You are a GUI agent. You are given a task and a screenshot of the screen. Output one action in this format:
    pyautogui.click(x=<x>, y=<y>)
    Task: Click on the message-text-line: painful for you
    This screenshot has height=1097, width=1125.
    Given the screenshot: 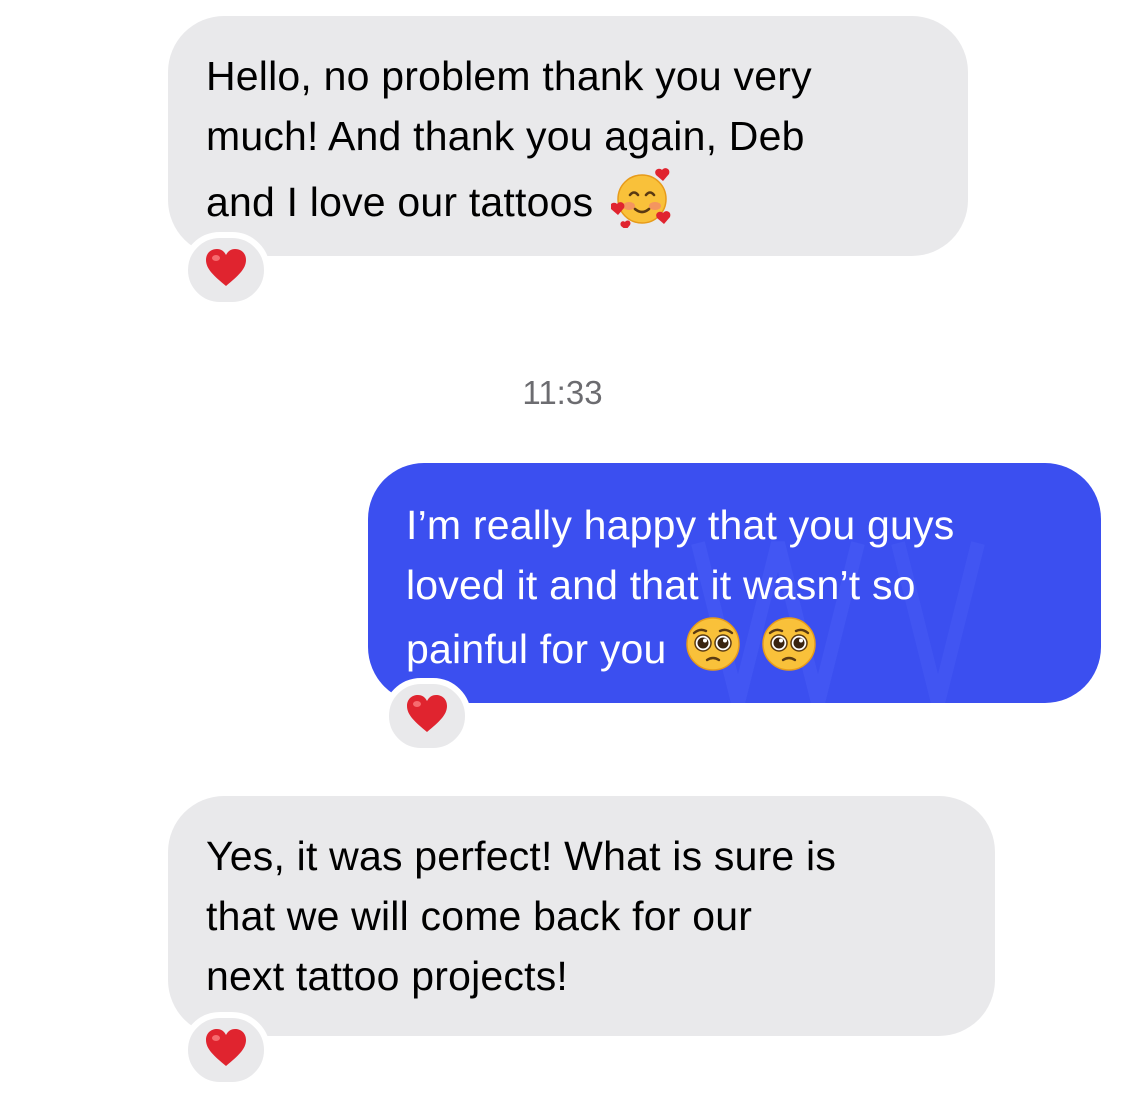 What is the action you would take?
    pyautogui.click(x=734, y=652)
    